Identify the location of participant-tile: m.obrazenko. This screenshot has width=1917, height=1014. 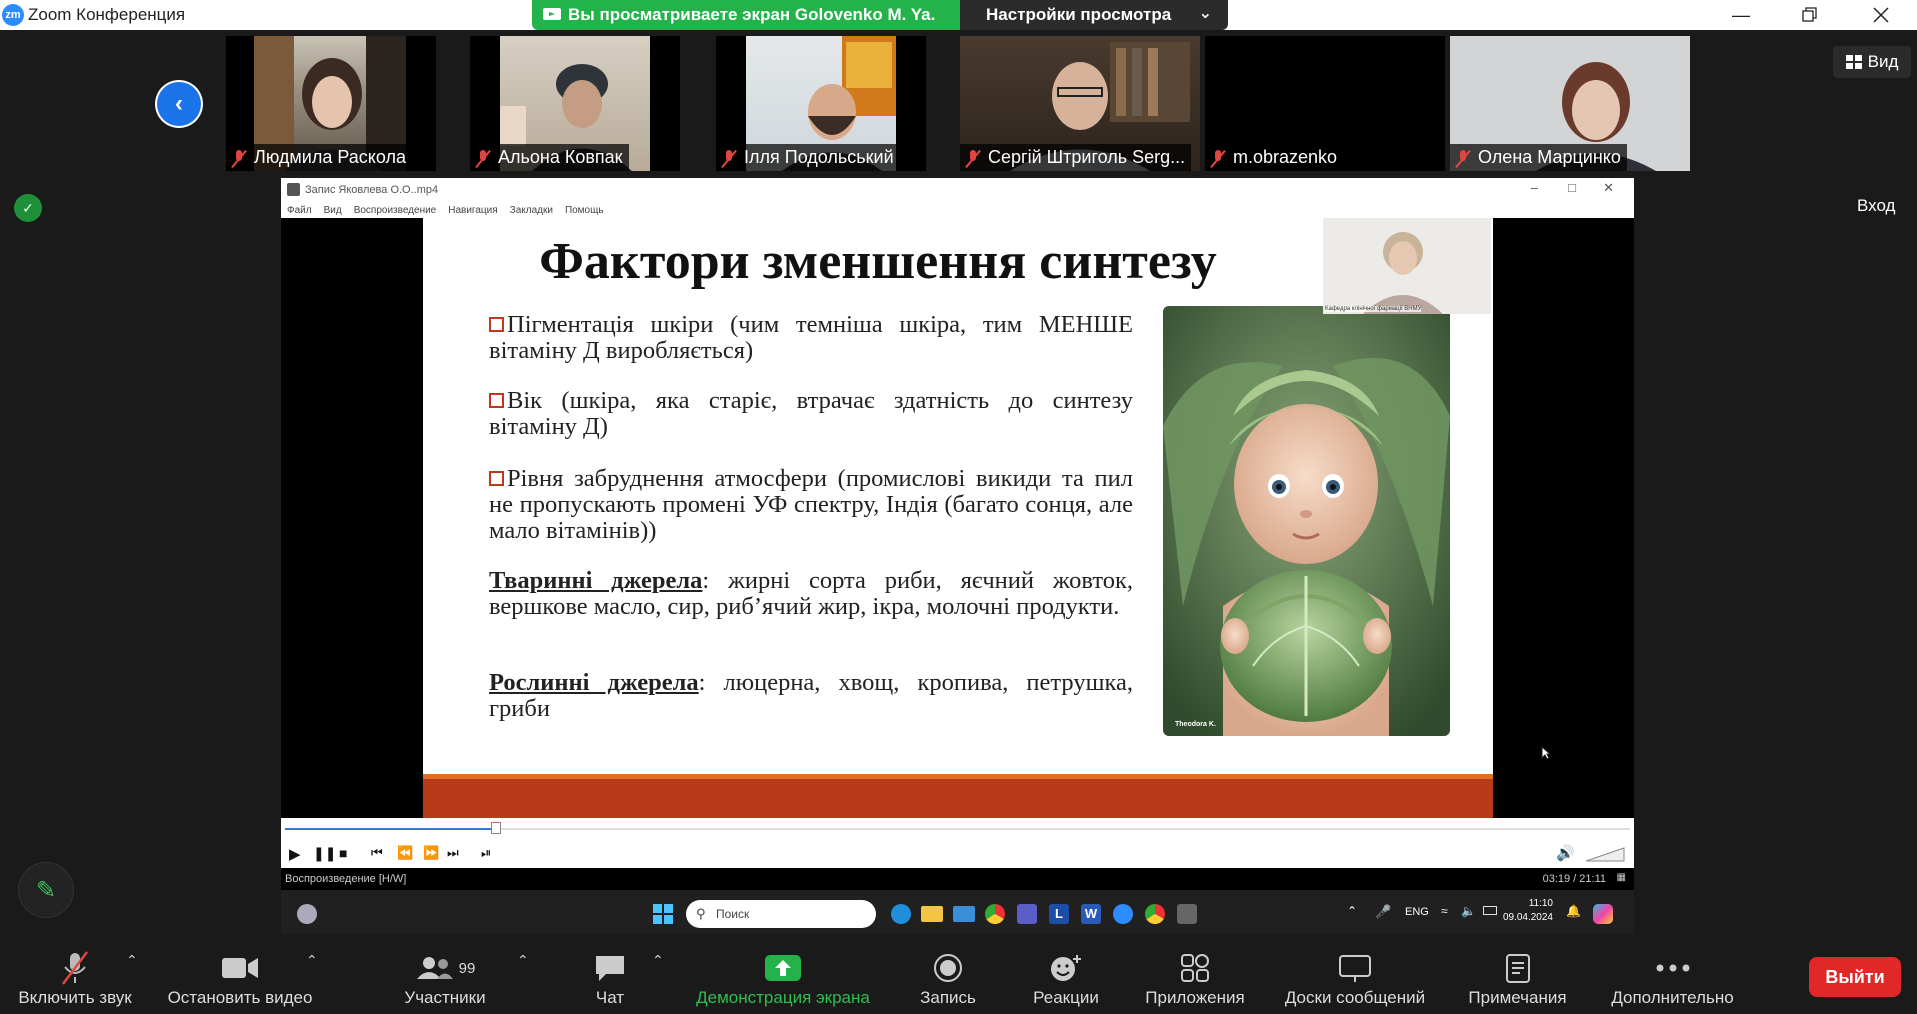
(1325, 103).